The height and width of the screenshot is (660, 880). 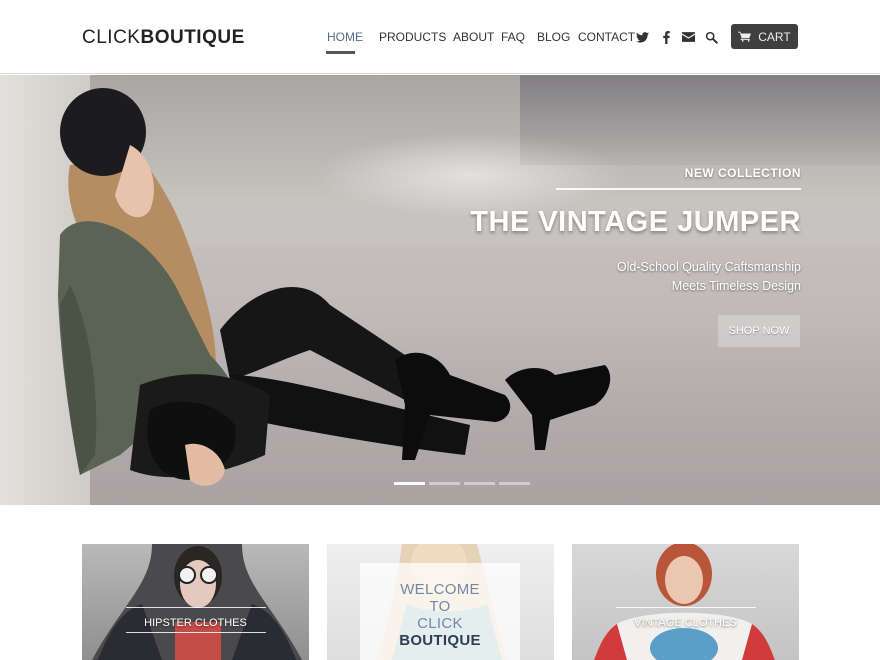 What do you see at coordinates (513, 37) in the screenshot?
I see `nav-faq: FAQ` at bounding box center [513, 37].